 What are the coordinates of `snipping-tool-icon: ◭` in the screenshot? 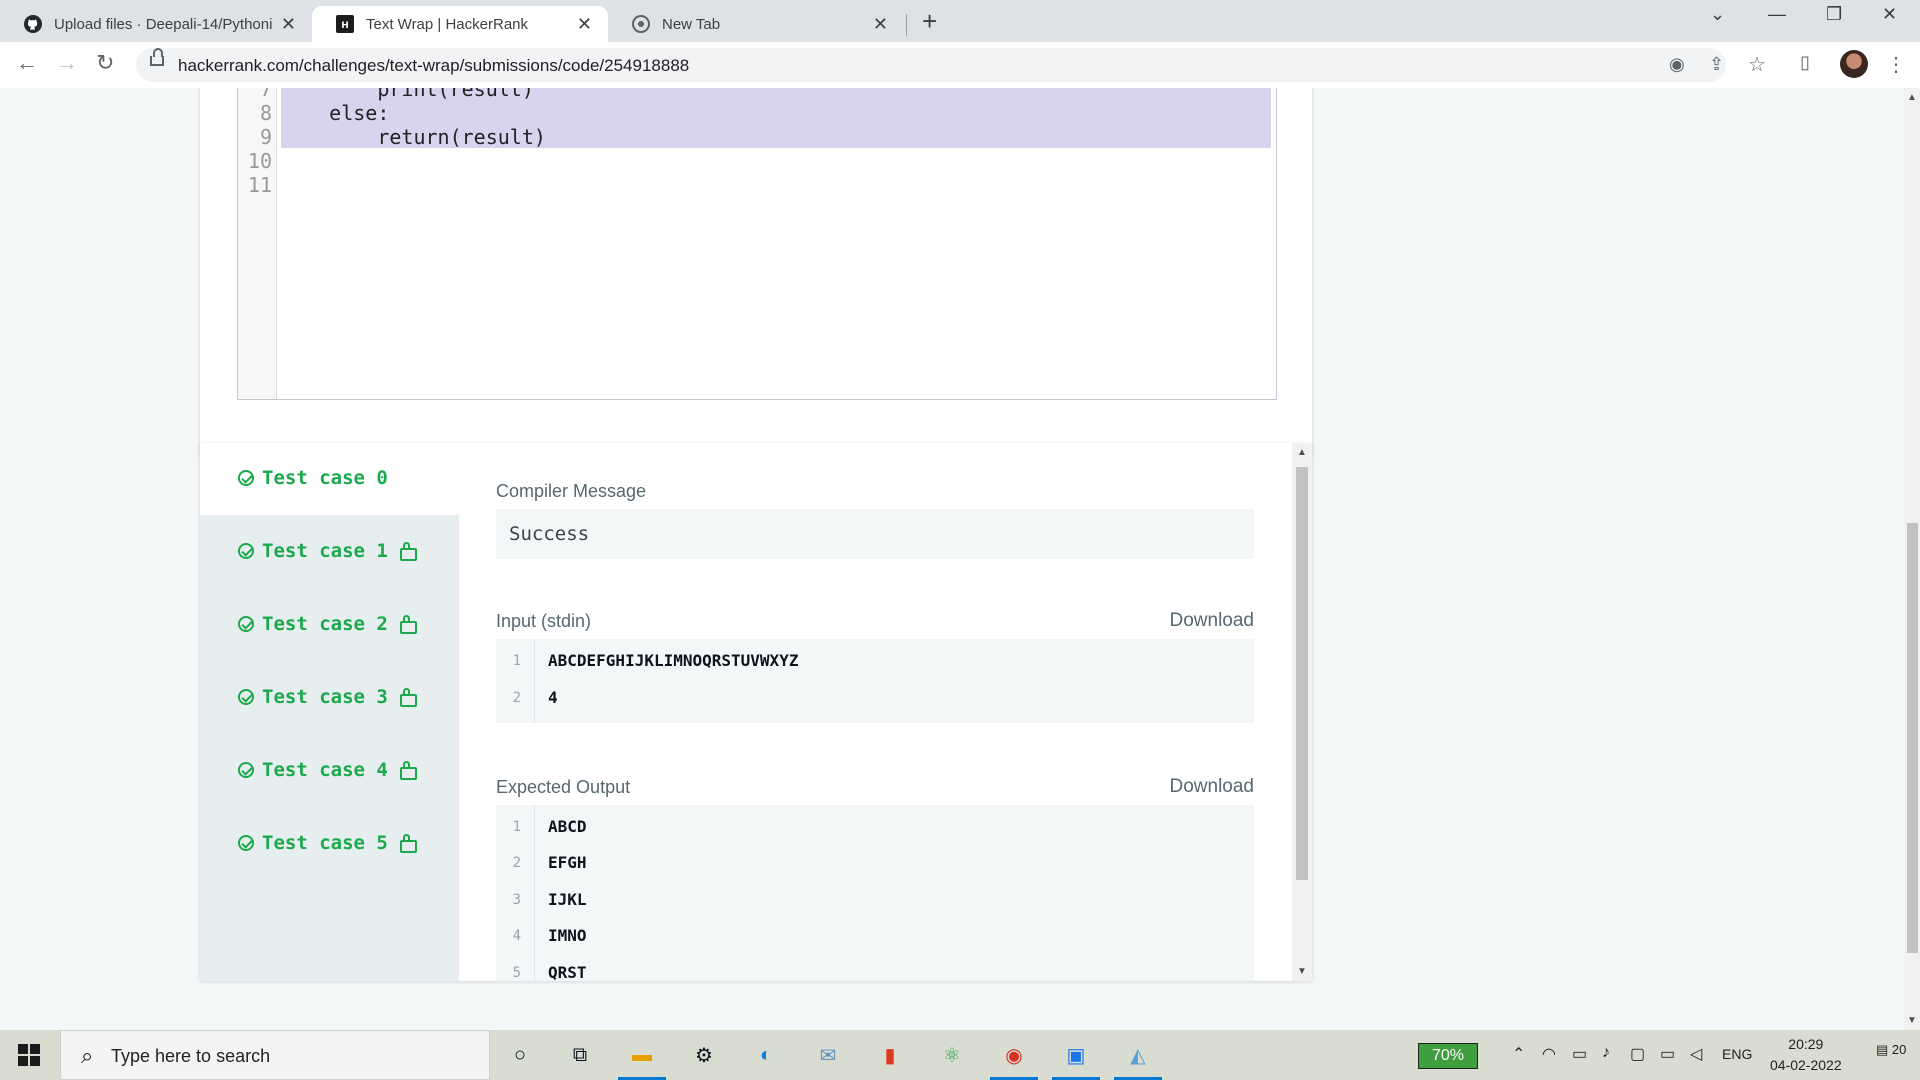 It's located at (1138, 1060).